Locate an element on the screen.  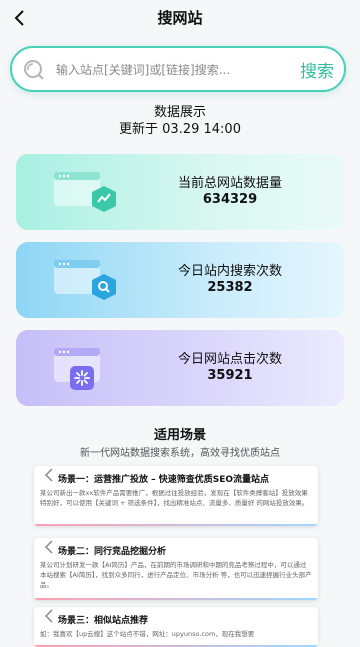
stat-card-clicks: 今日网站点击次数 35921 is located at coordinates (180, 368).